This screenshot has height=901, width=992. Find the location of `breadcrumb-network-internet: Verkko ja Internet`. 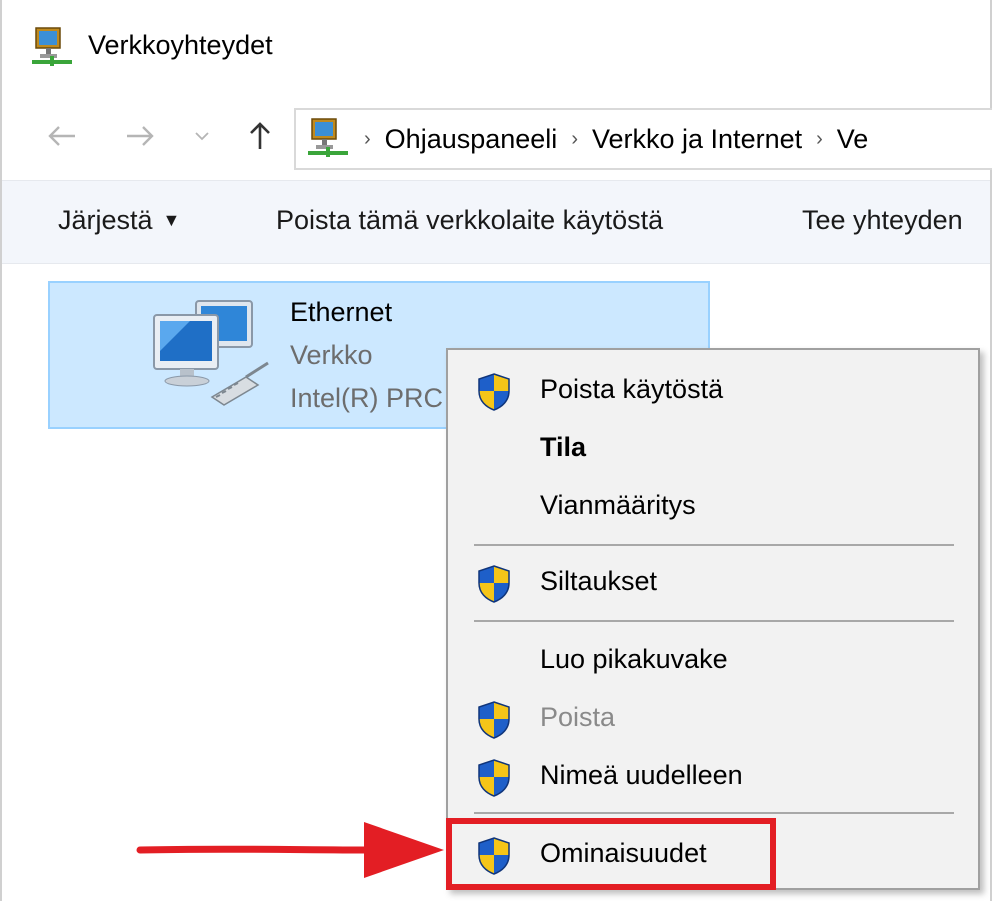

breadcrumb-network-internet: Verkko ja Internet is located at coordinates (697, 139).